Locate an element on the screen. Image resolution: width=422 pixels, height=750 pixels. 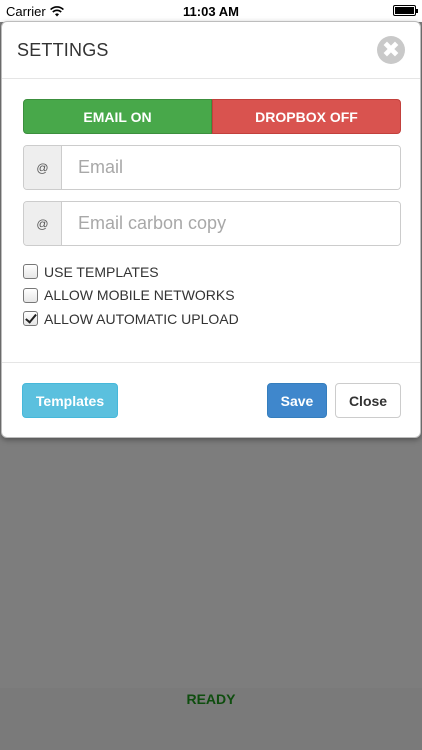
checkbox-label: ALLOW AUTOMATIC UPLOAD is located at coordinates (141, 318).